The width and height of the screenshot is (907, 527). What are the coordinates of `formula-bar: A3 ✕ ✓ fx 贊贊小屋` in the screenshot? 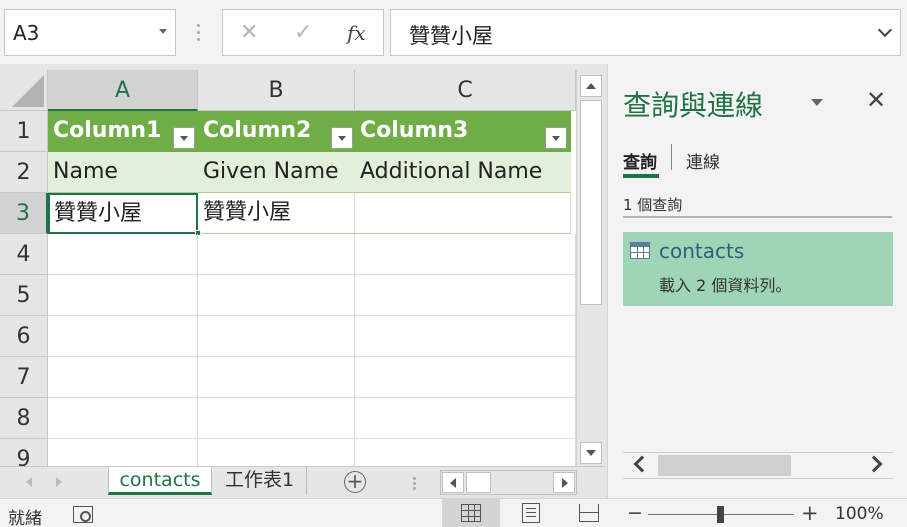 It's located at (453, 32).